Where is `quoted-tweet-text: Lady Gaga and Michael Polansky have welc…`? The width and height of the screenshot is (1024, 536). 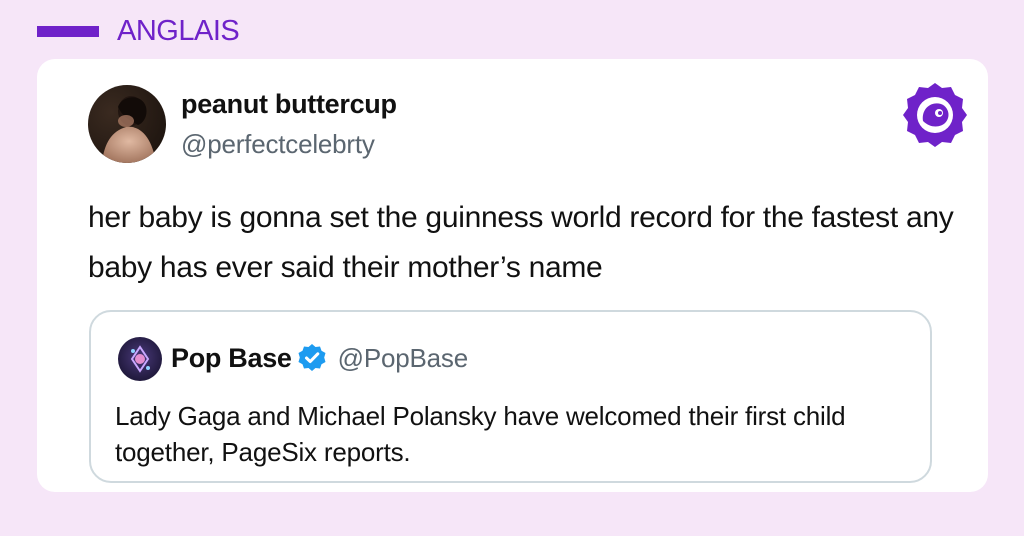
quoted-tweet-text: Lady Gaga and Michael Polansky have welc… is located at coordinates (480, 434).